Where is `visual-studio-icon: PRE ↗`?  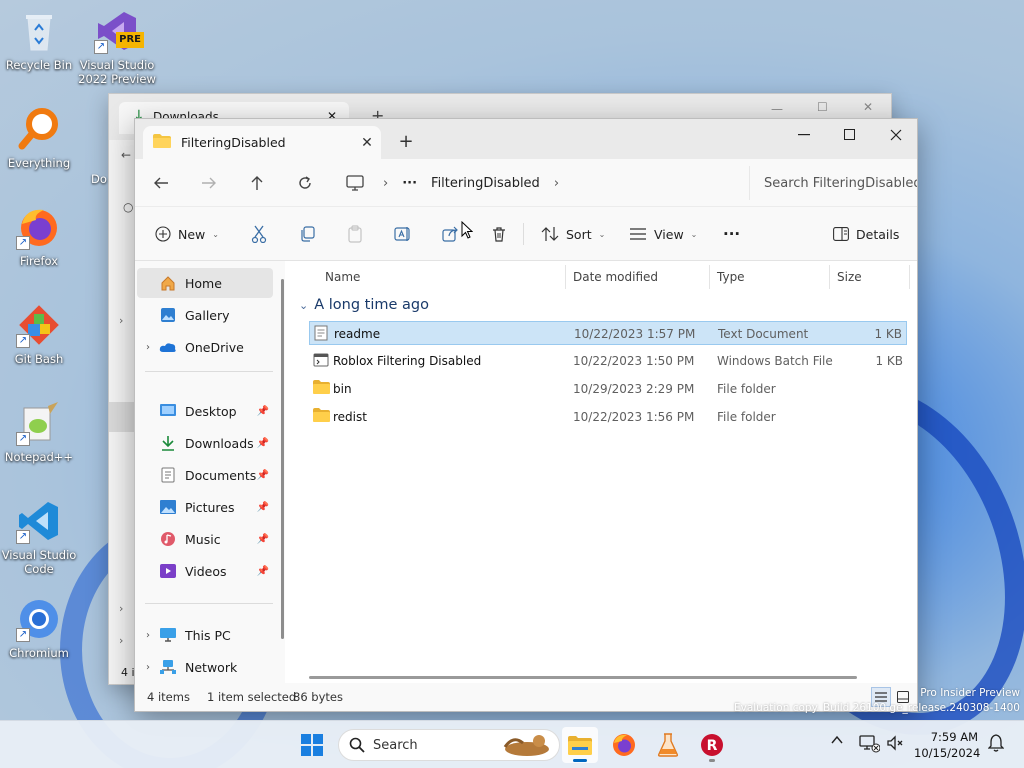 visual-studio-icon: PRE ↗ is located at coordinates (119, 31).